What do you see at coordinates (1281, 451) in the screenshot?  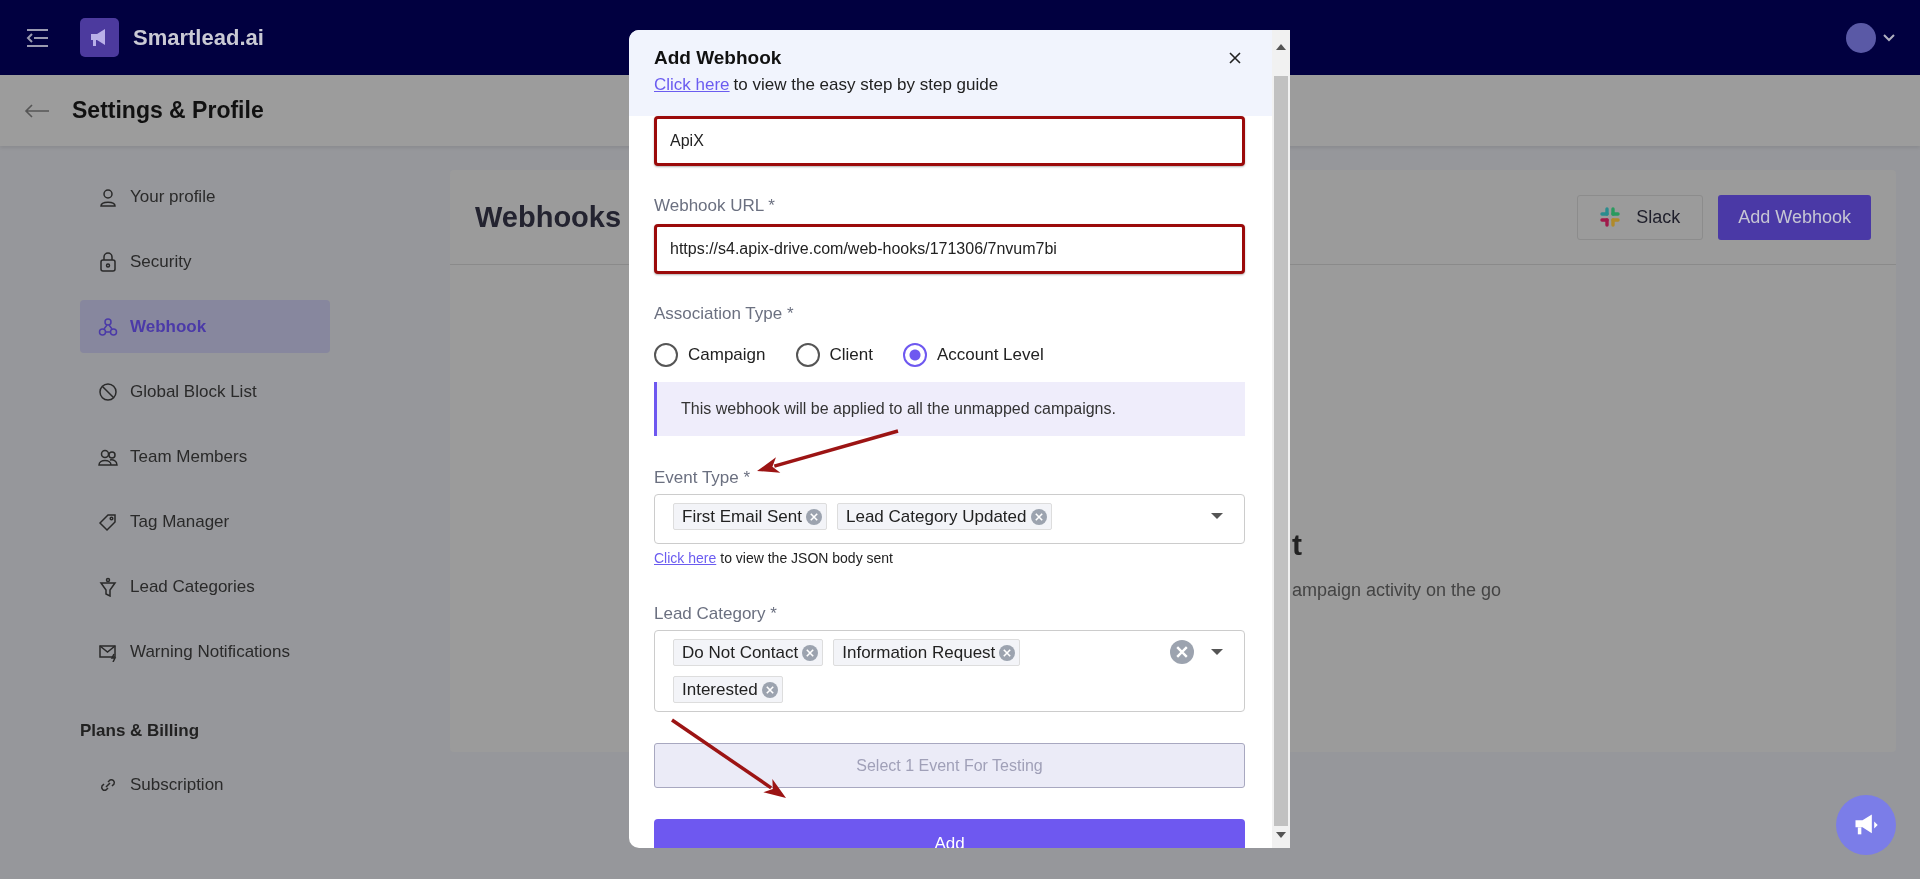 I see `scrollbar-thumb` at bounding box center [1281, 451].